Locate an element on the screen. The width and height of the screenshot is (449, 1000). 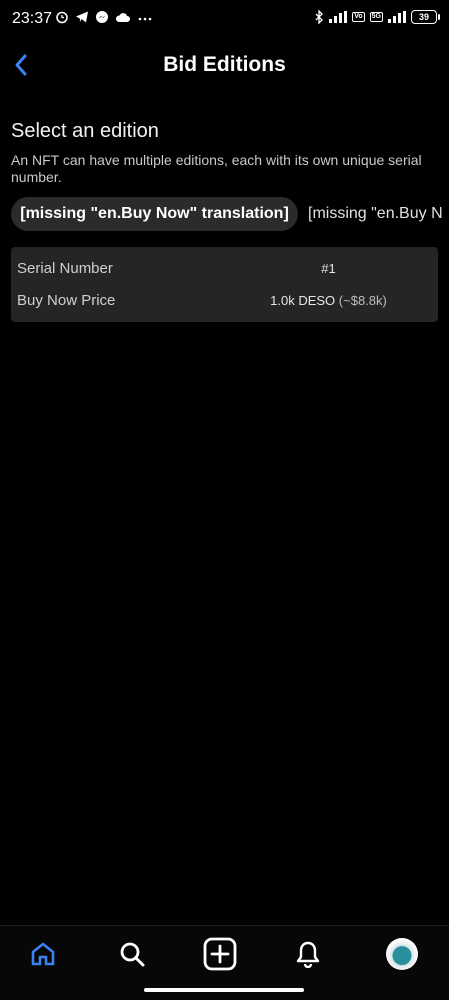
tab-buy-now-next: [missing "en.Buy N is located at coordinates (375, 214).